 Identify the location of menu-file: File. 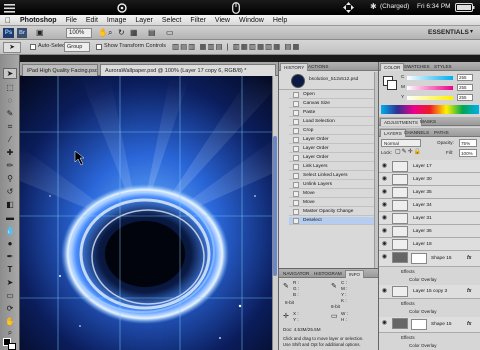
(71, 20).